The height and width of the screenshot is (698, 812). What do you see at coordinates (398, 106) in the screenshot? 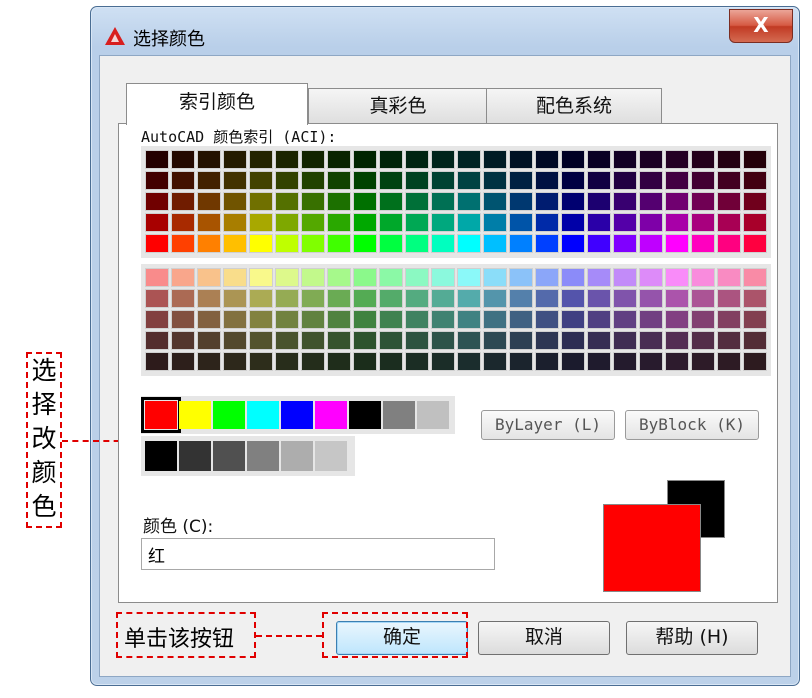
I see `tab-true-color: 真彩色` at bounding box center [398, 106].